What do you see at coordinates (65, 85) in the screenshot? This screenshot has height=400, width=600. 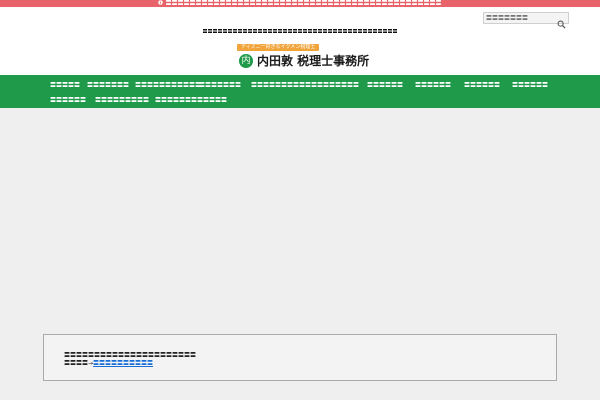 I see `nav-item: 〓〓〓〓〓` at bounding box center [65, 85].